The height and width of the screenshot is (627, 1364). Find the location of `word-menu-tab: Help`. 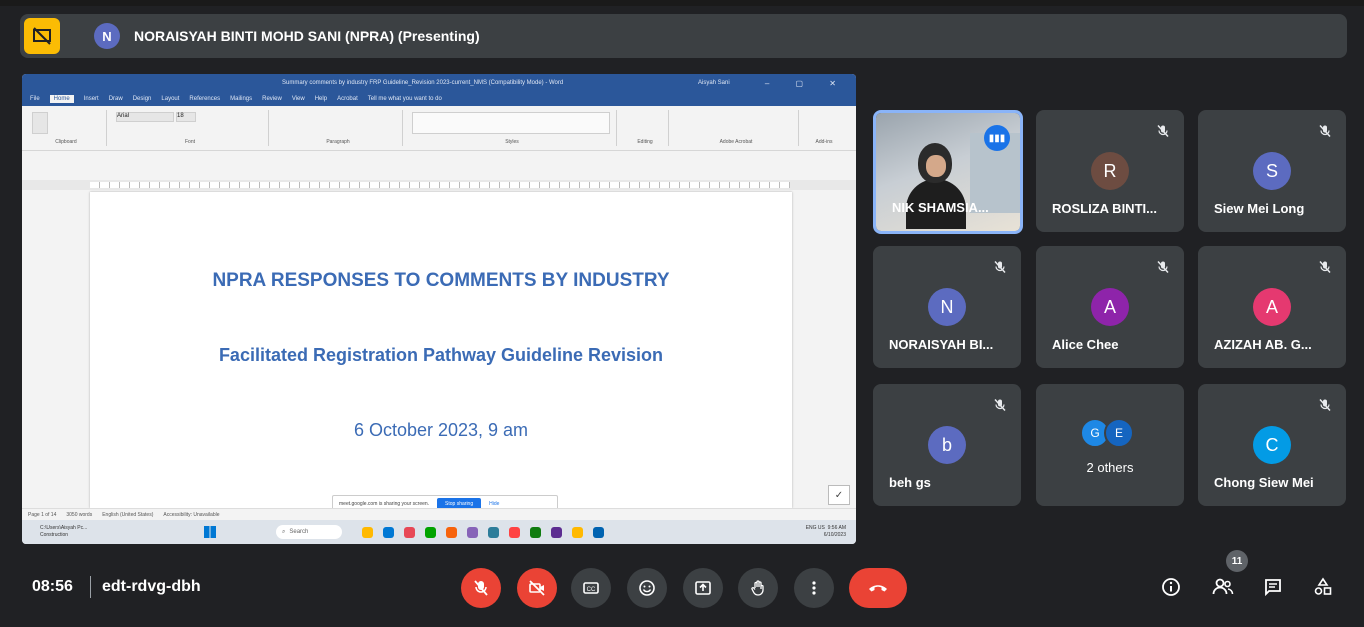

word-menu-tab: Help is located at coordinates (321, 99).